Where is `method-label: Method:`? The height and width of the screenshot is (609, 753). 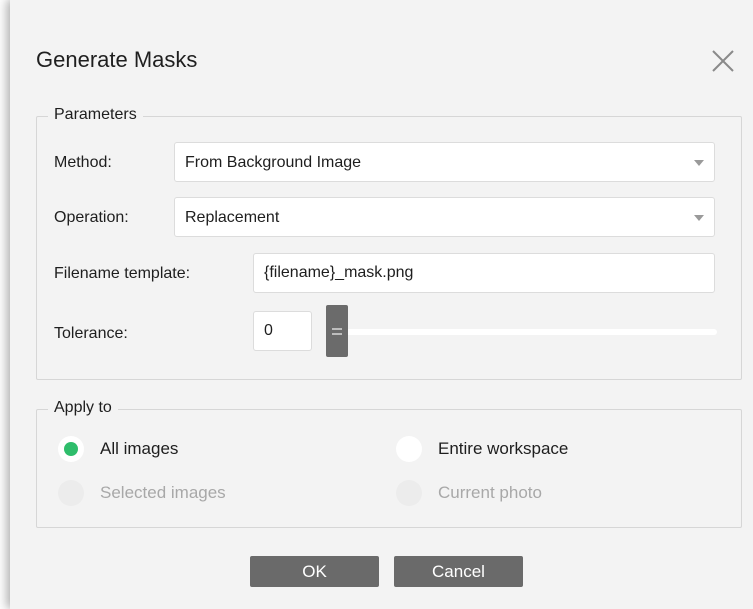 method-label: Method: is located at coordinates (83, 162).